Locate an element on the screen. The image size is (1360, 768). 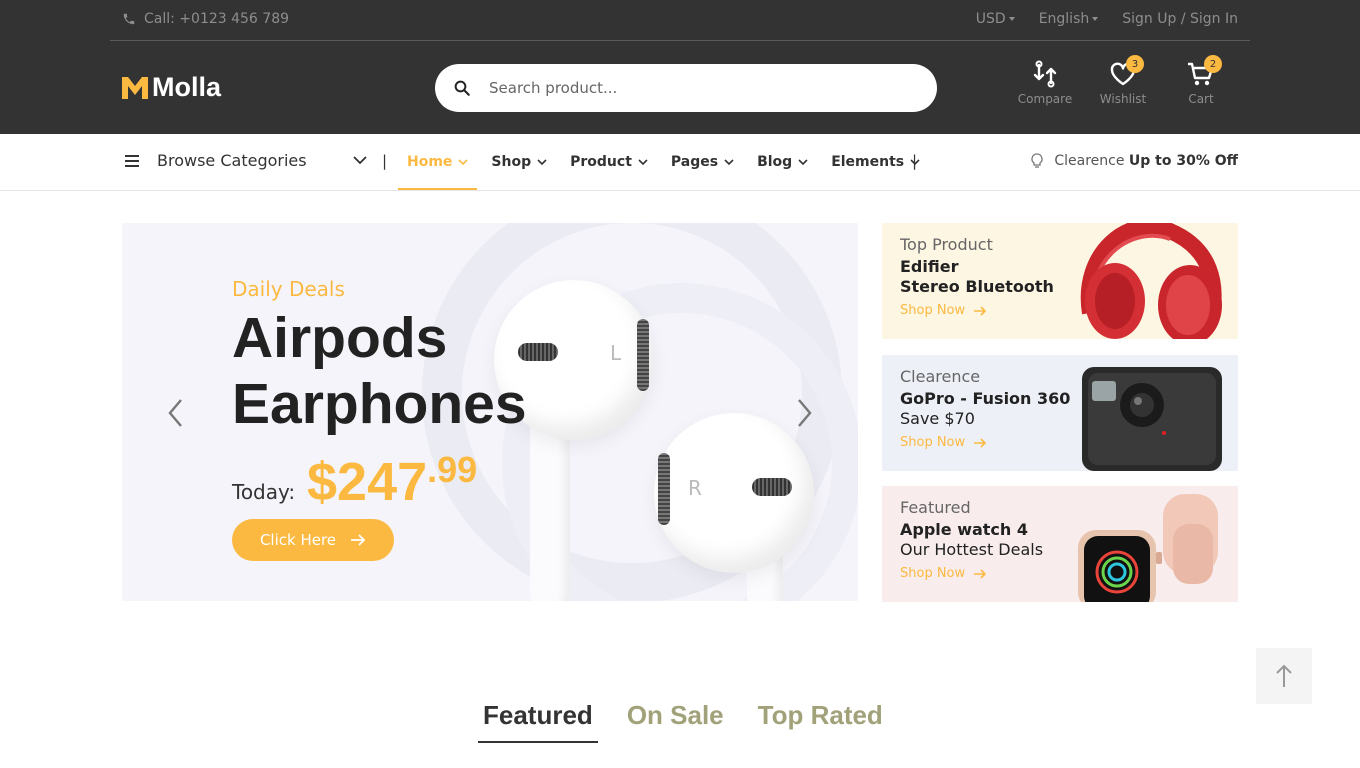
search-bar is located at coordinates (686, 88).